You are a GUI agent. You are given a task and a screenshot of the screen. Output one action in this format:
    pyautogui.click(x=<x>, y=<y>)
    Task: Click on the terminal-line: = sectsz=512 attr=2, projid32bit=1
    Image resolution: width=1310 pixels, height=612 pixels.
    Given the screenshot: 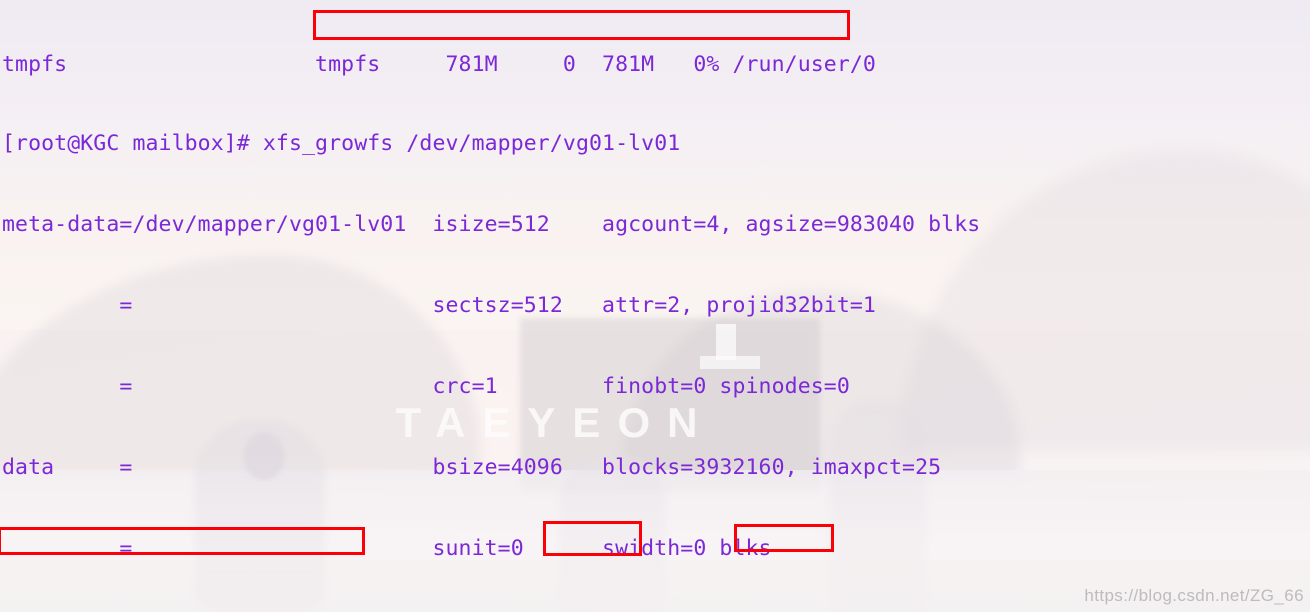 What is the action you would take?
    pyautogui.click(x=439, y=305)
    